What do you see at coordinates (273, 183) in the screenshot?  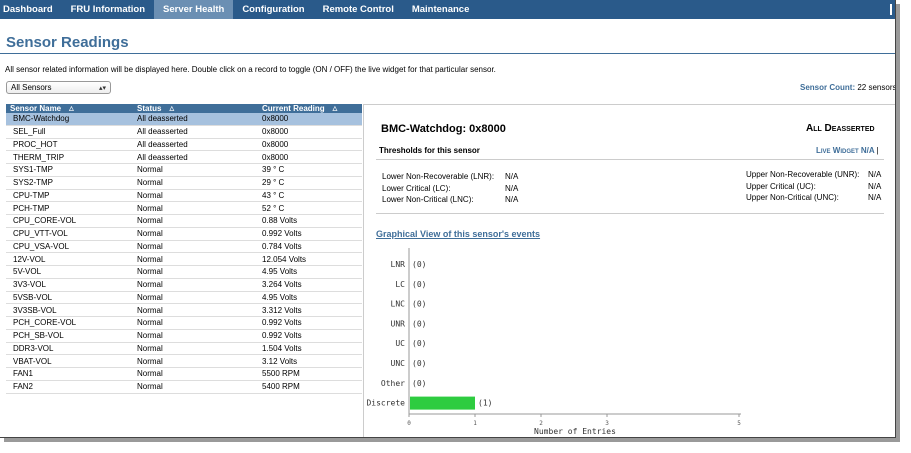 I see `cell-reading: 29 ° C` at bounding box center [273, 183].